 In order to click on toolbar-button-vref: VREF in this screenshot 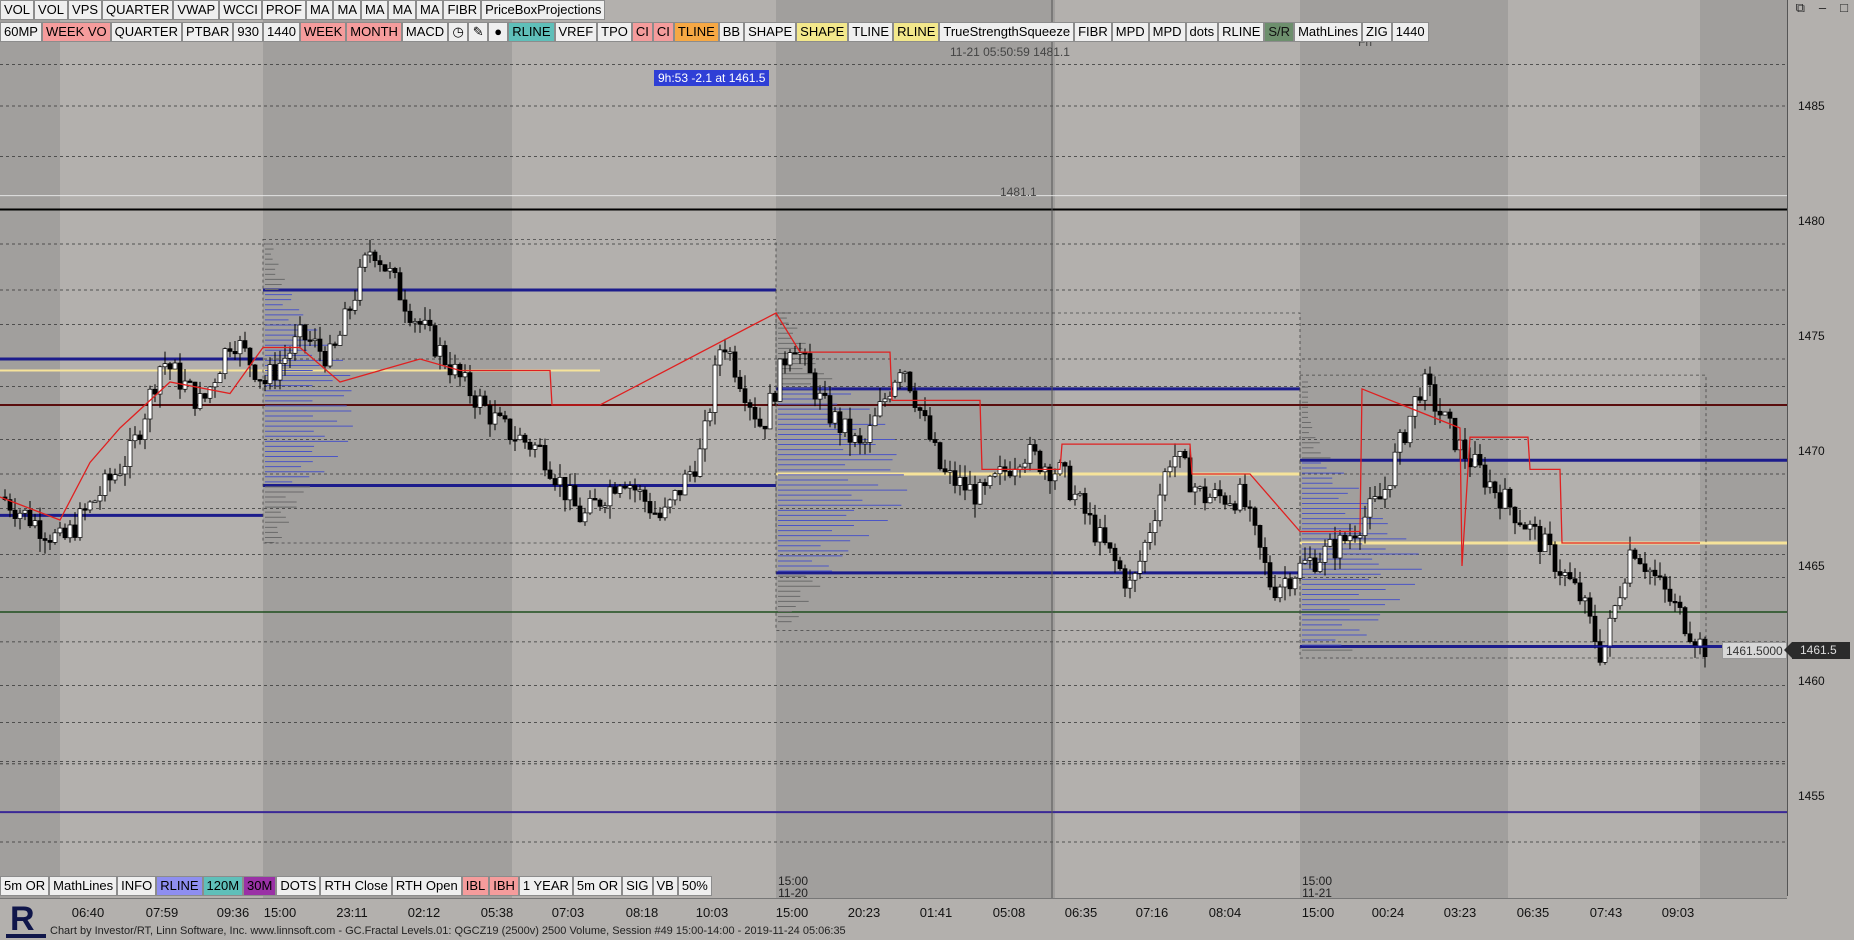, I will do `click(576, 32)`.